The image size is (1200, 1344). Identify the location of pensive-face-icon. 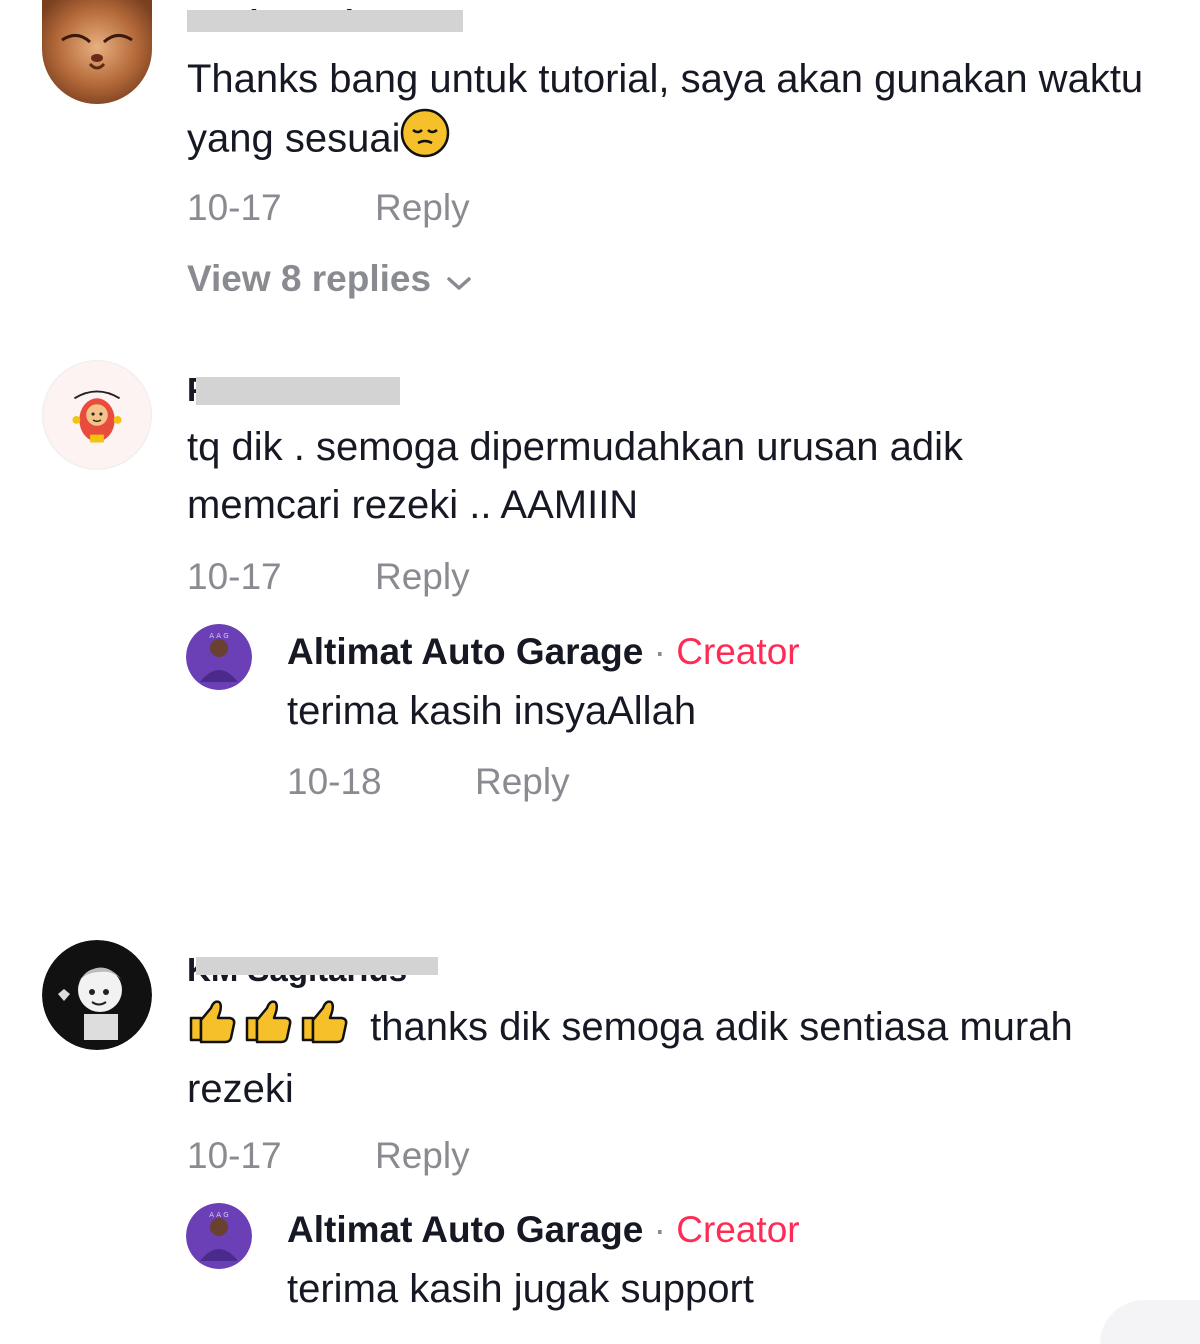
(425, 141).